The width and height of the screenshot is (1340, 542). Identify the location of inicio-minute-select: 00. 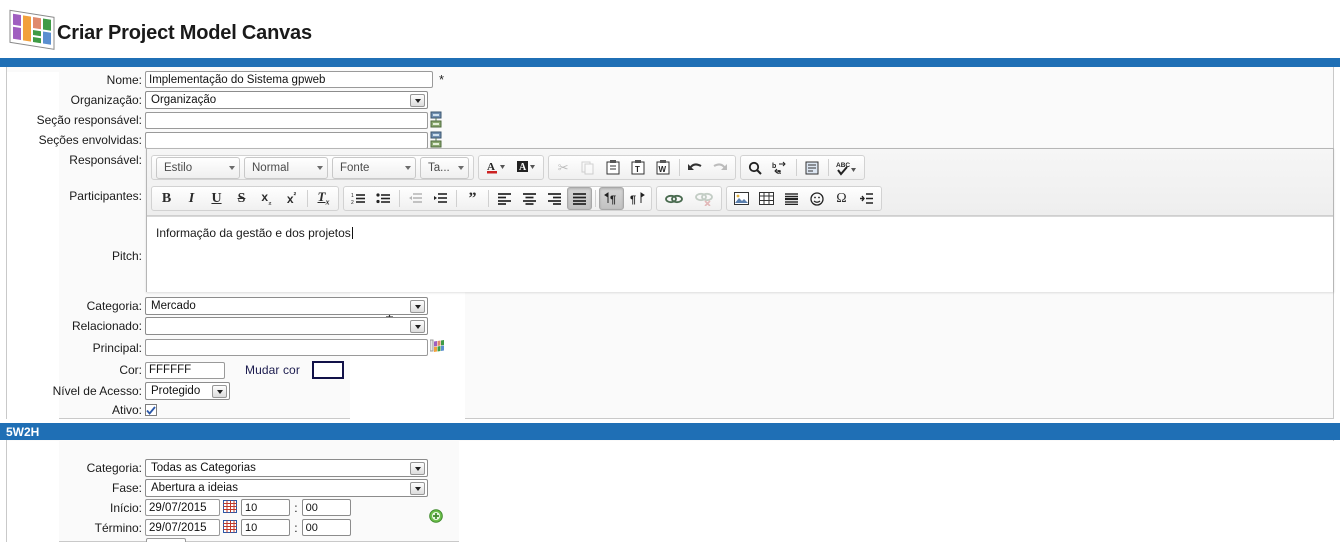
(326, 507).